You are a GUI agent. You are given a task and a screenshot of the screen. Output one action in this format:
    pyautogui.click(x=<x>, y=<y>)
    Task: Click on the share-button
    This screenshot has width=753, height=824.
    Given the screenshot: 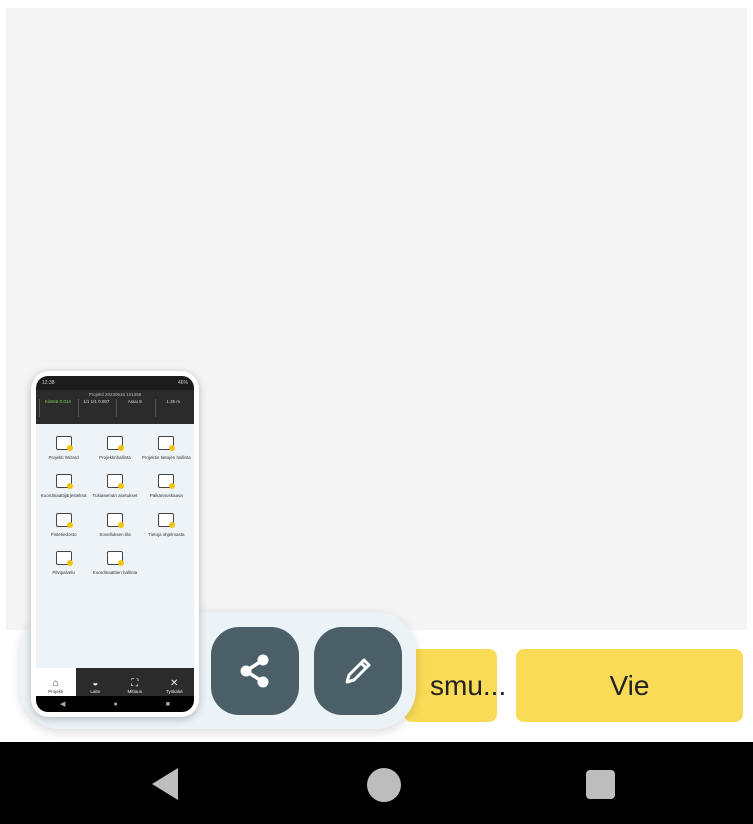 What is the action you would take?
    pyautogui.click(x=255, y=671)
    